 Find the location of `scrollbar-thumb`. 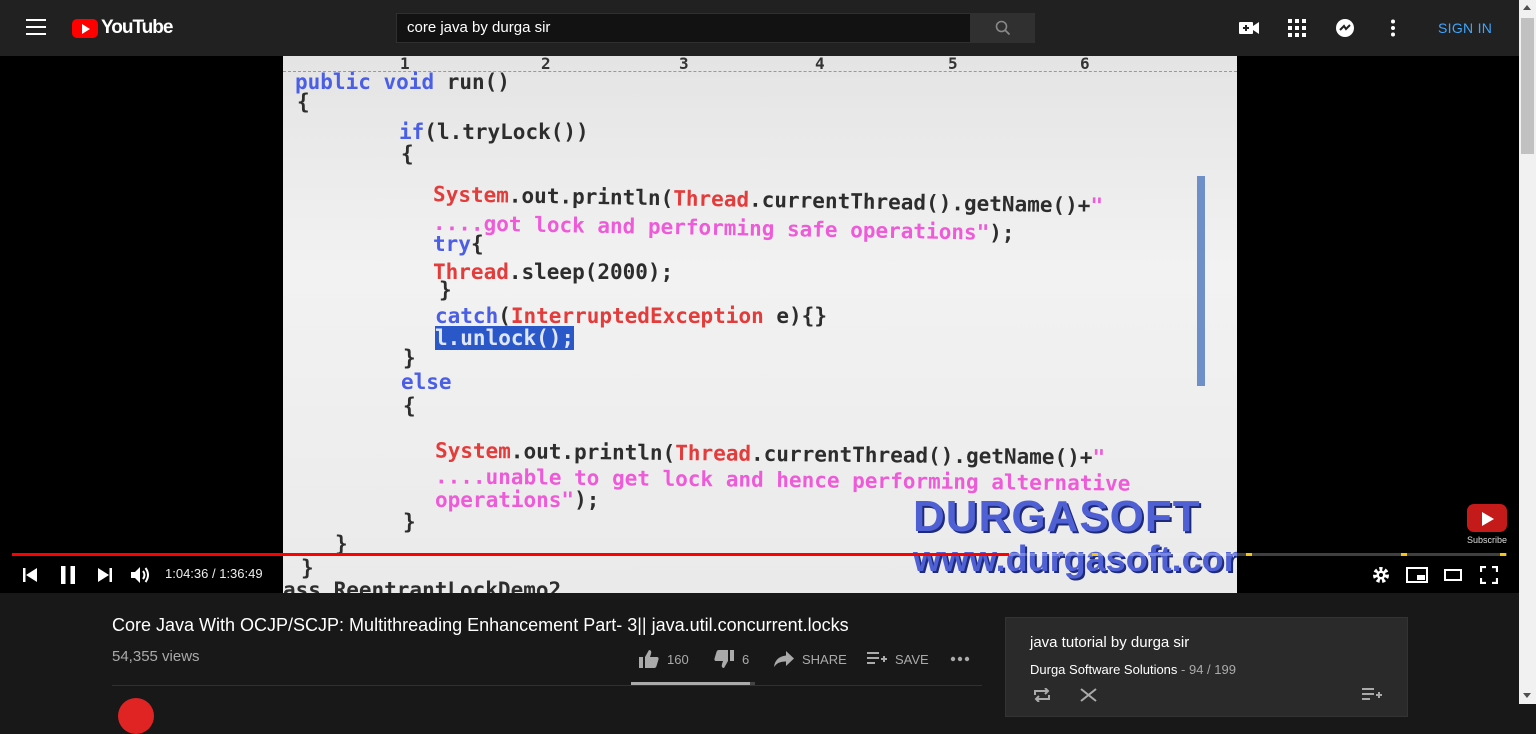

scrollbar-thumb is located at coordinates (1527, 86).